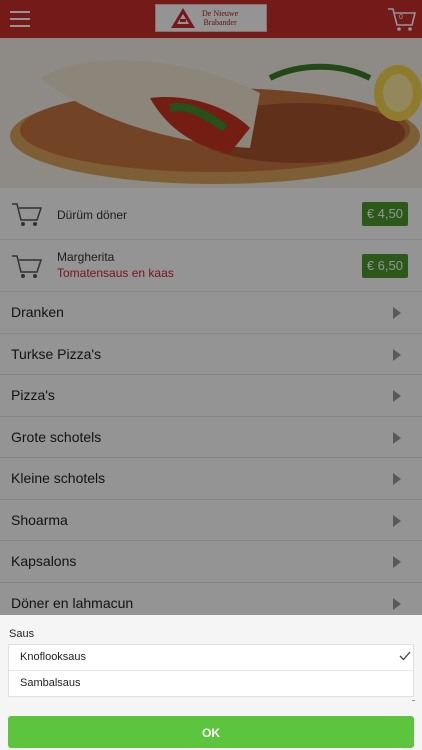 This screenshot has width=422, height=750. I want to click on option-label: Sambalsaus, so click(50, 683).